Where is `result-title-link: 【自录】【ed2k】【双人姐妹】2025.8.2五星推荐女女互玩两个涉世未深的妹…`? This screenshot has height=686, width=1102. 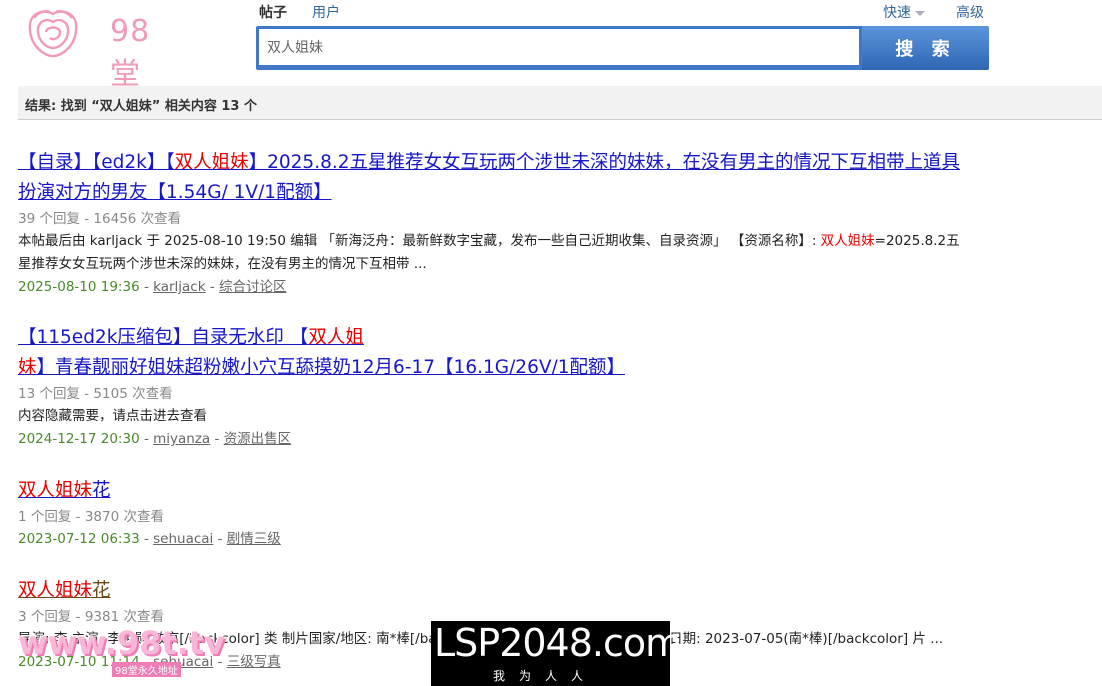
result-title-link: 【自录】【ed2k】【双人姐妹】2025.8.2五星推荐女女互玩两个涉世未深的妹… is located at coordinates (493, 178).